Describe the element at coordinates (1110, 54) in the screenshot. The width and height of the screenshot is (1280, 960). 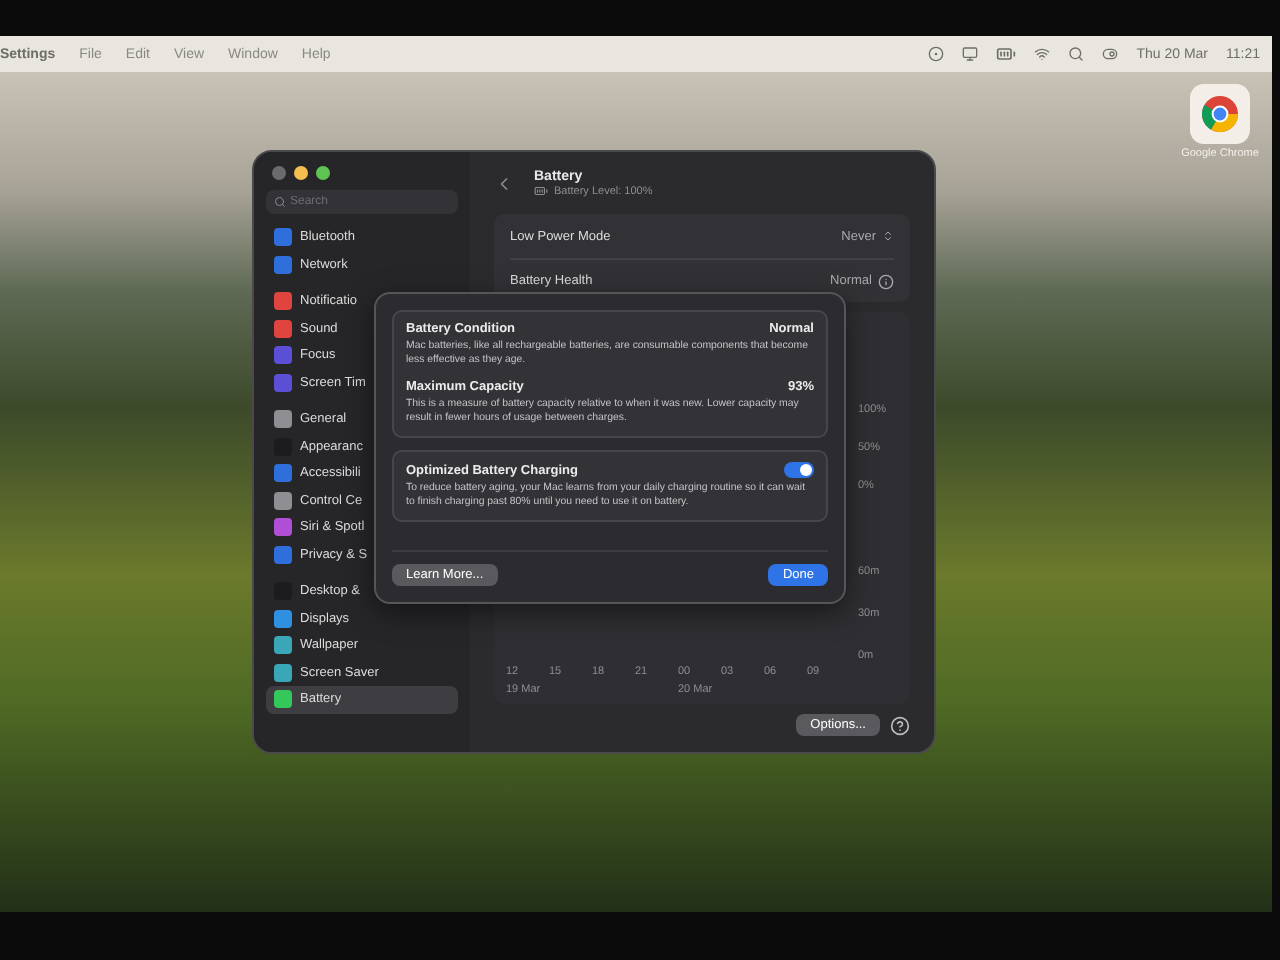
I see `control-center-icon` at that location.